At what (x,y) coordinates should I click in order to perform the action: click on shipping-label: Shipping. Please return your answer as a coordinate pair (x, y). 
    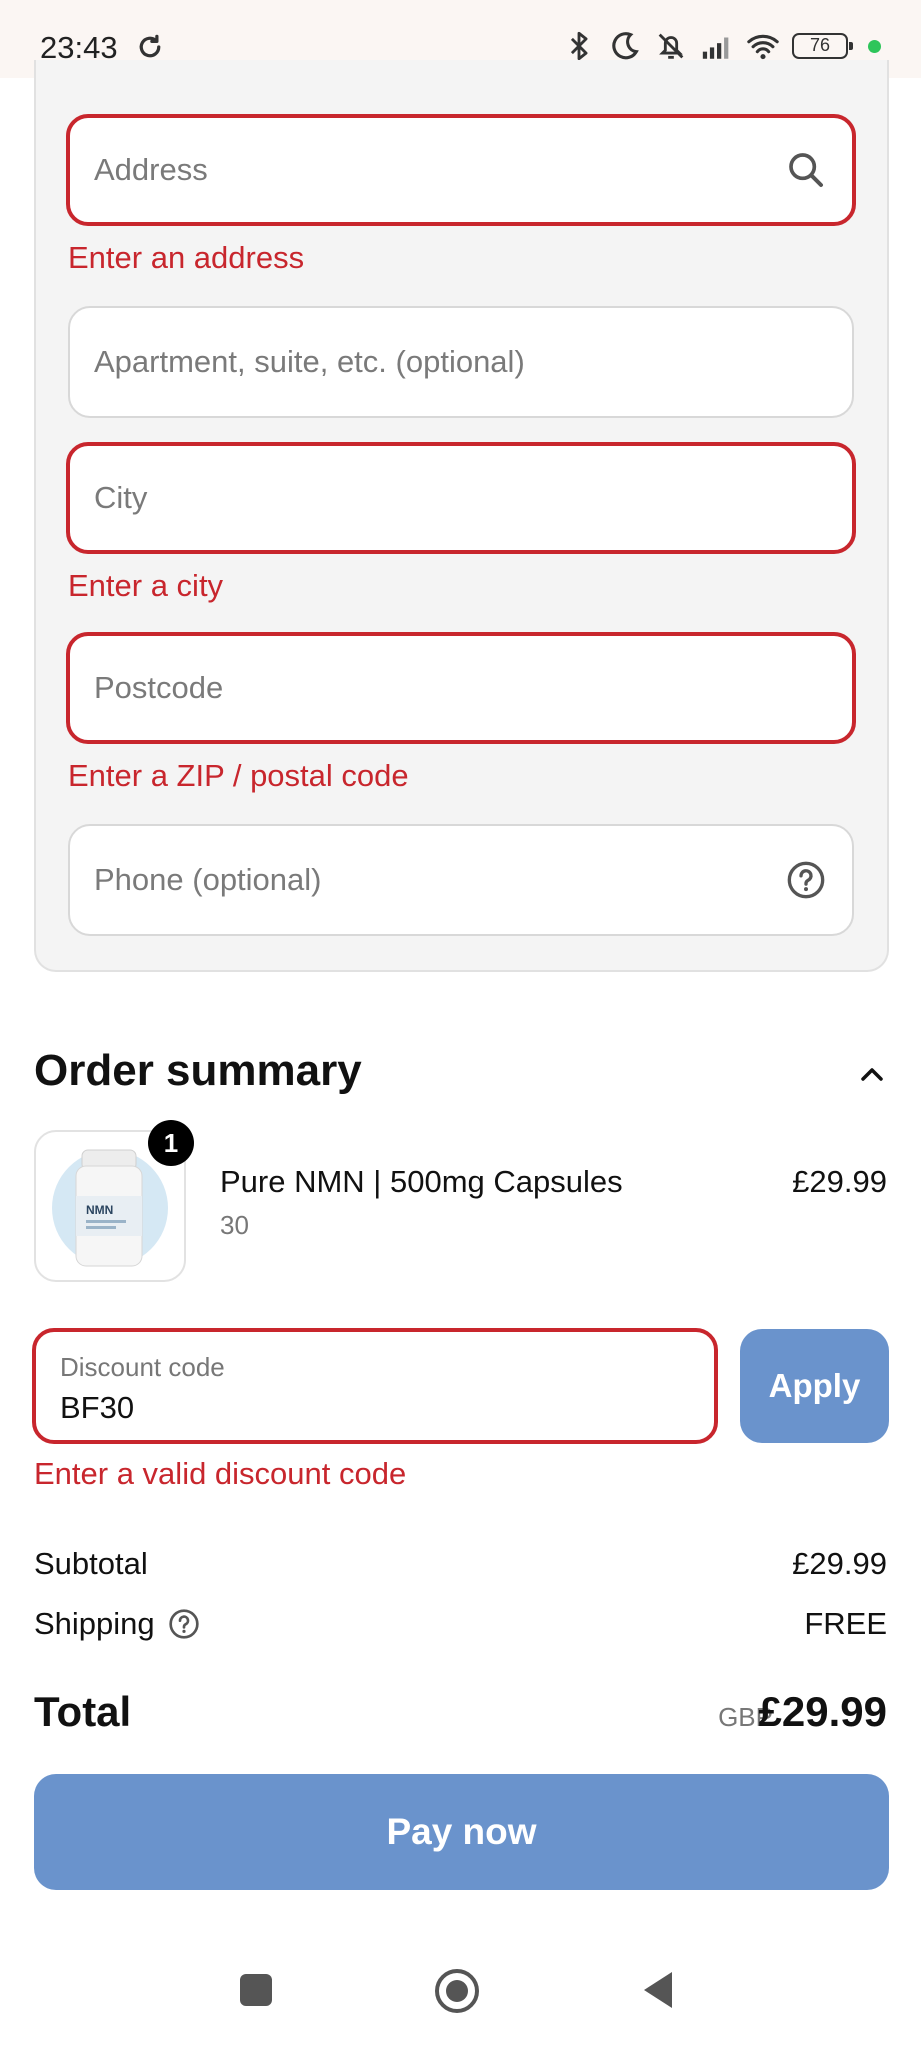
    Looking at the image, I should click on (94, 1623).